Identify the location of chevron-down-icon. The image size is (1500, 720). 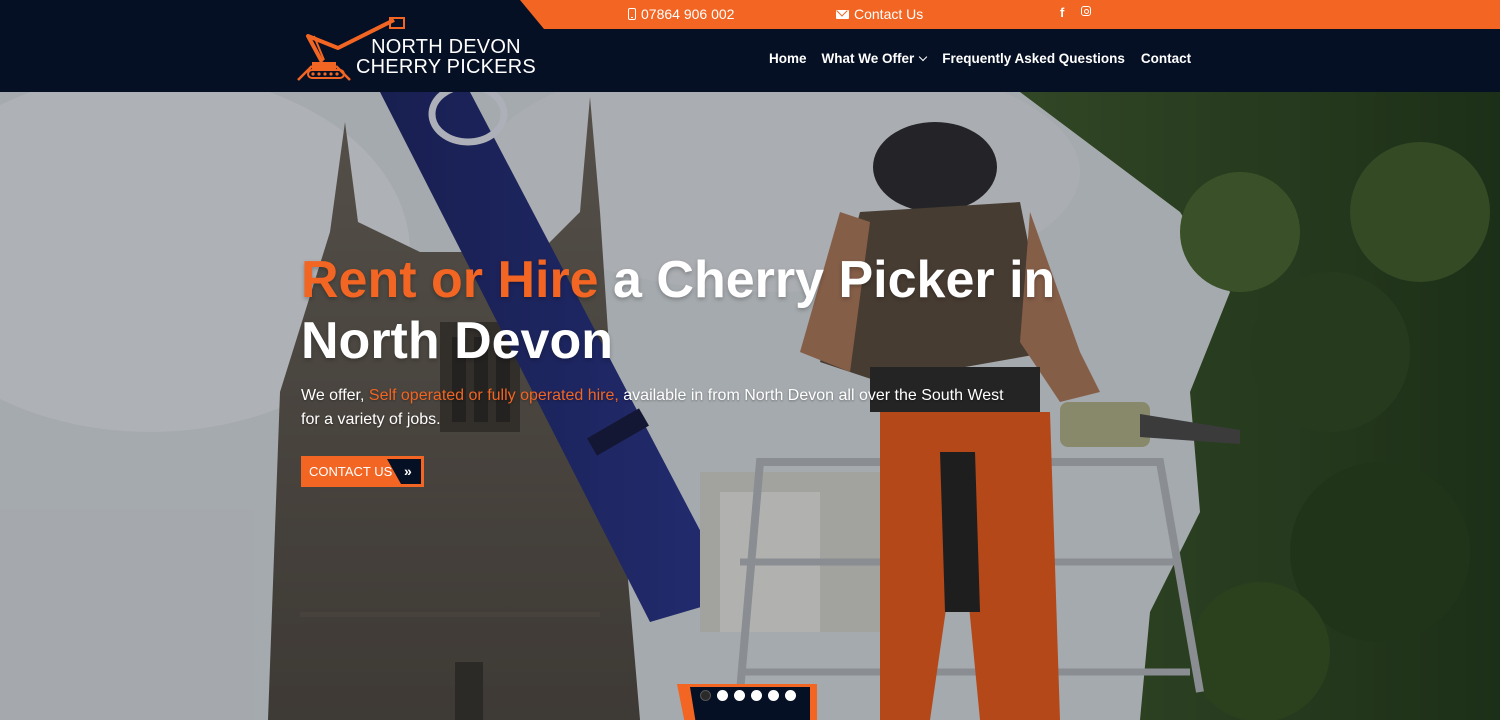
(923, 57).